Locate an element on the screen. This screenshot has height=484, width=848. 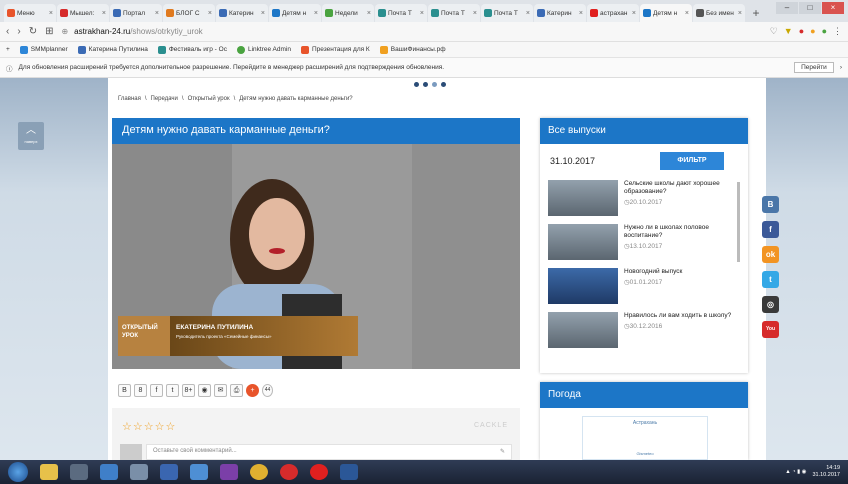
breadcrumb-link: Передачи is located at coordinates (164, 99).